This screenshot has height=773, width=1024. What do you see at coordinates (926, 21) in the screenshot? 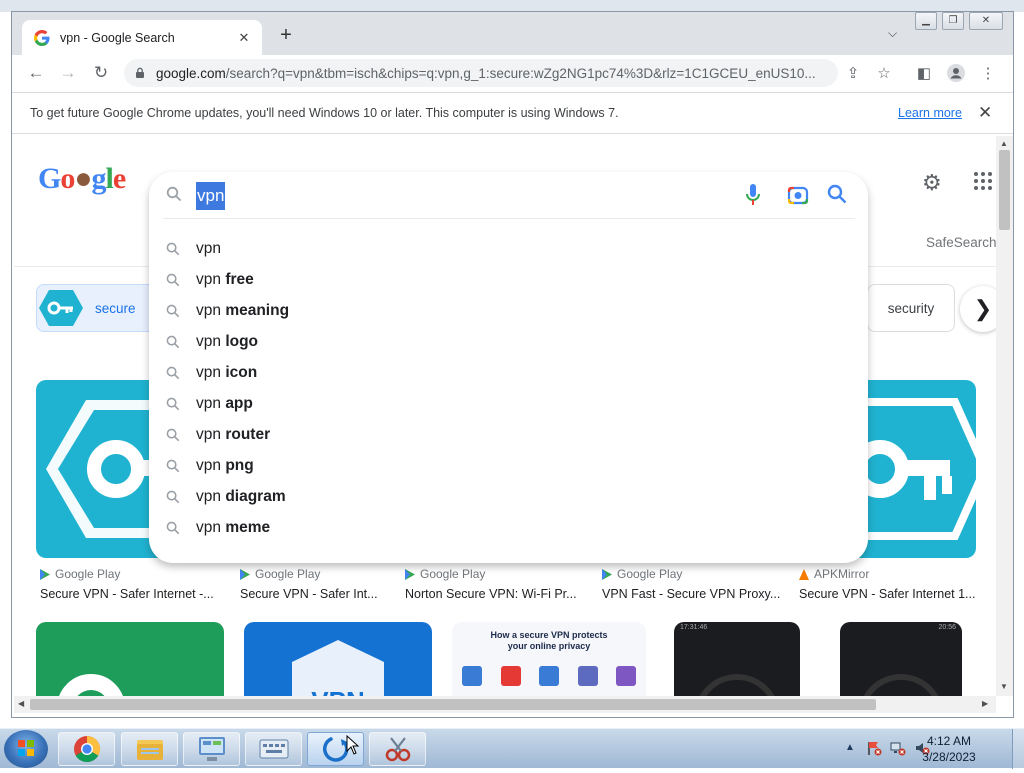
I see `minimize-button: ▁` at bounding box center [926, 21].